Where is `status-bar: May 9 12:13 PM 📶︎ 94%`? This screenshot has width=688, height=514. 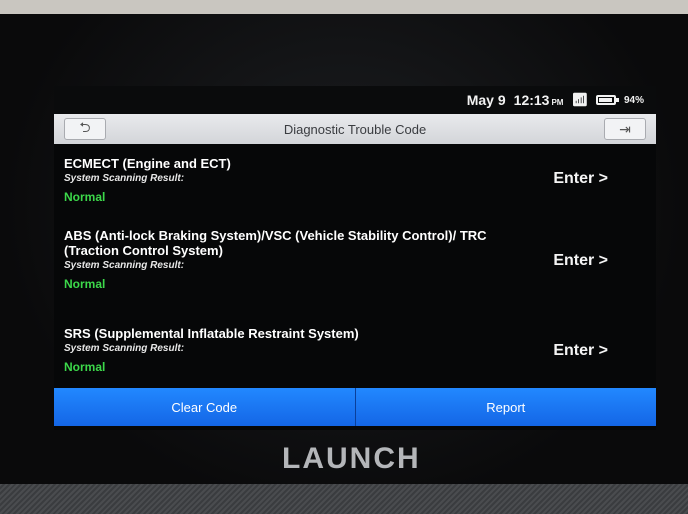
status-bar: May 9 12:13 PM 📶︎ 94% is located at coordinates (355, 100).